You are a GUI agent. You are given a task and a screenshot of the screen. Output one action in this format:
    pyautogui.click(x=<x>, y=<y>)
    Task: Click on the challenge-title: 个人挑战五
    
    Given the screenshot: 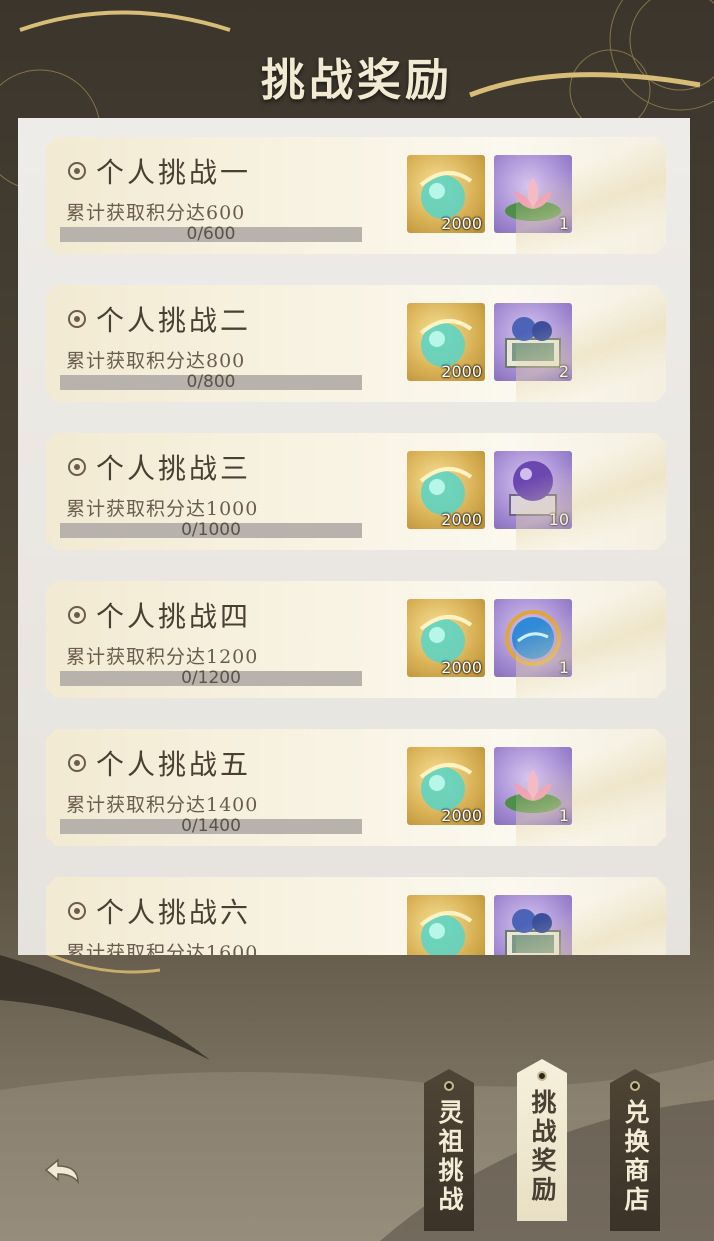 What is the action you would take?
    pyautogui.click(x=159, y=763)
    